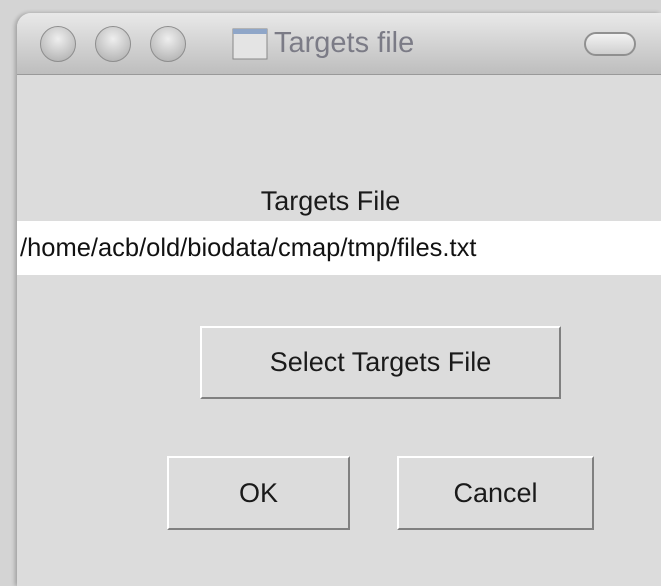 The image size is (661, 586). What do you see at coordinates (250, 44) in the screenshot?
I see `window-icon` at bounding box center [250, 44].